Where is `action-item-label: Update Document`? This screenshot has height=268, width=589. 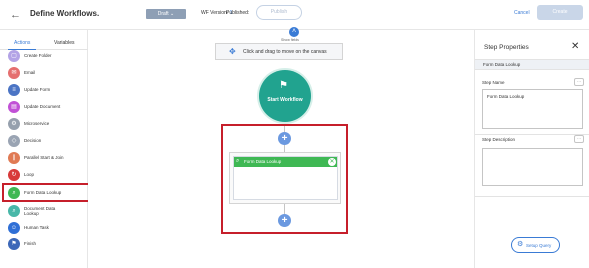
action-item-label: Update Document is located at coordinates (42, 106).